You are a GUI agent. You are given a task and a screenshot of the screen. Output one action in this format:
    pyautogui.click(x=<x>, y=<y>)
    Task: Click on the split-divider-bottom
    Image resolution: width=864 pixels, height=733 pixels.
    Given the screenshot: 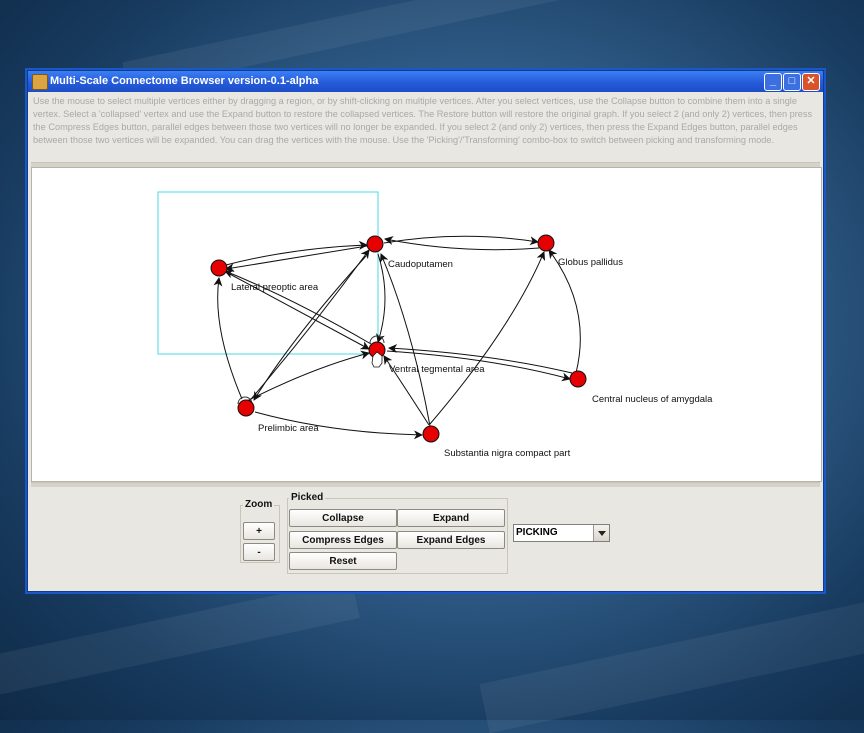 What is the action you would take?
    pyautogui.click(x=425, y=484)
    